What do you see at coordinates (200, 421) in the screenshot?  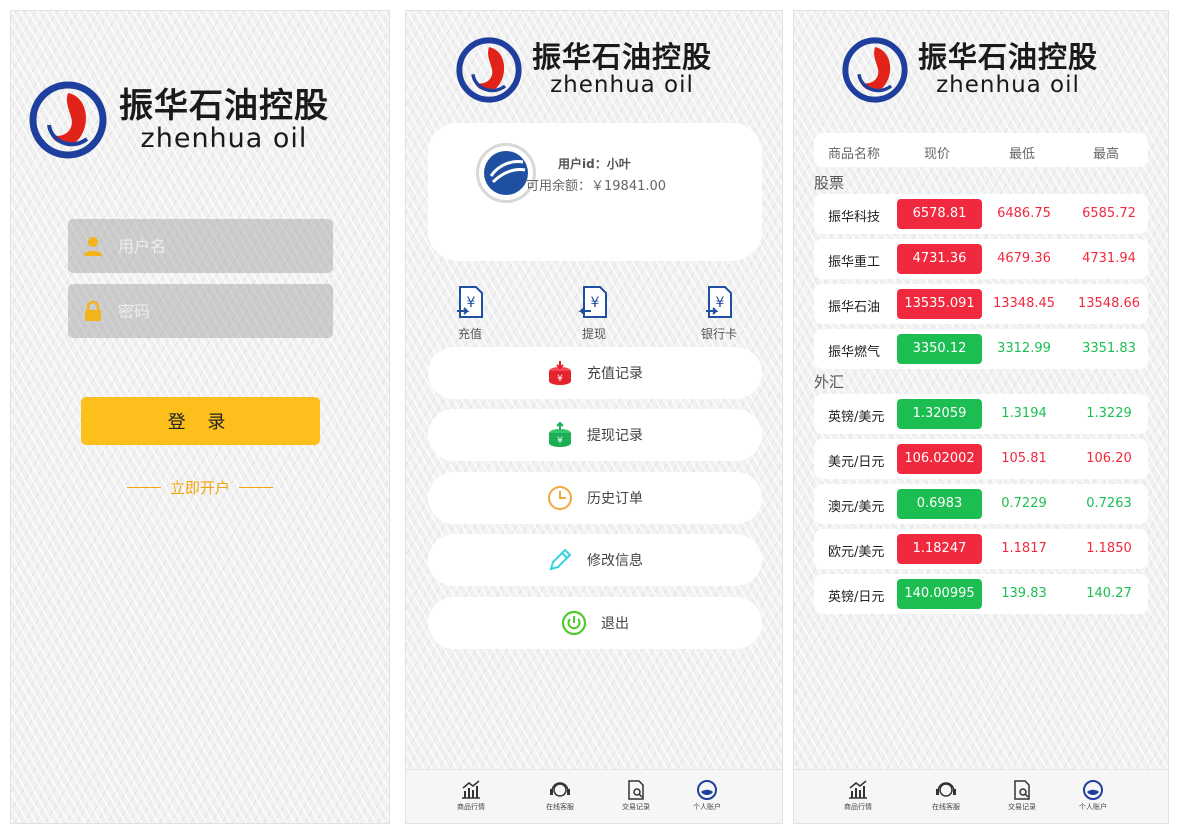 I see `login-button: 登 录` at bounding box center [200, 421].